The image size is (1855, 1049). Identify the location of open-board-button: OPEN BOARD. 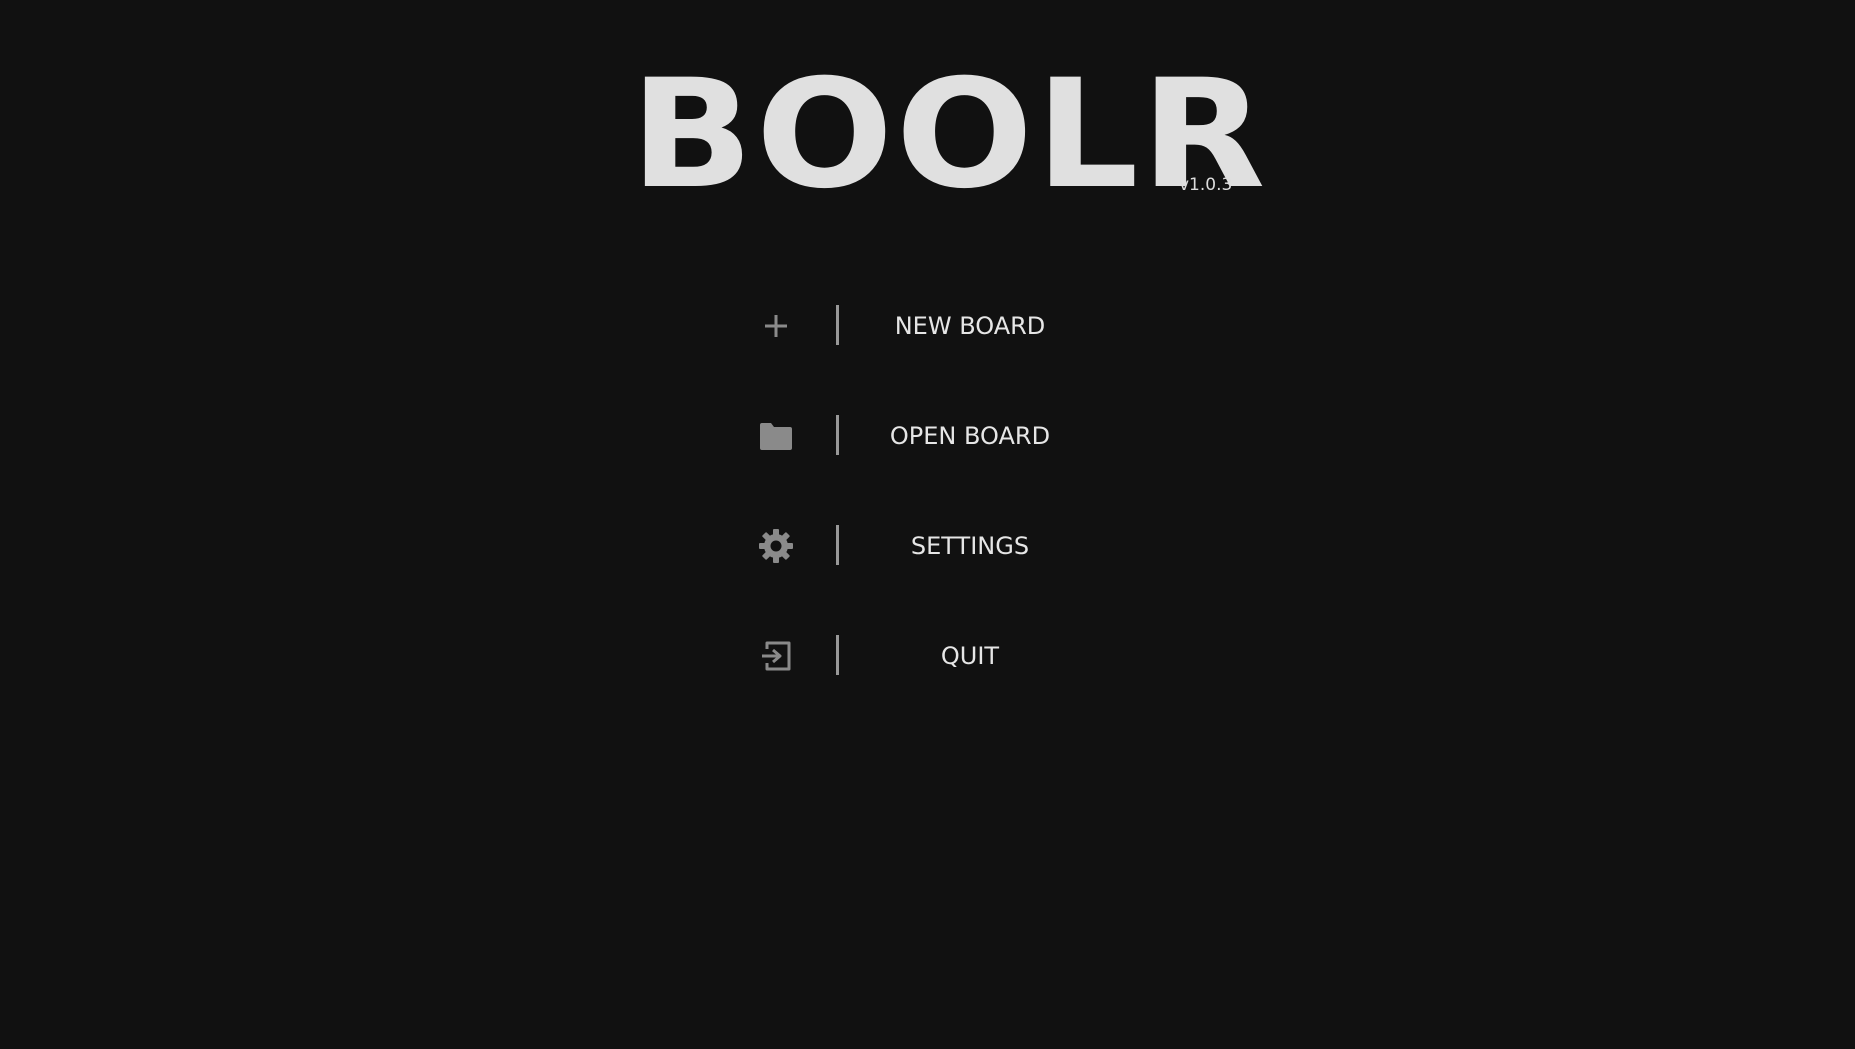
(915, 436).